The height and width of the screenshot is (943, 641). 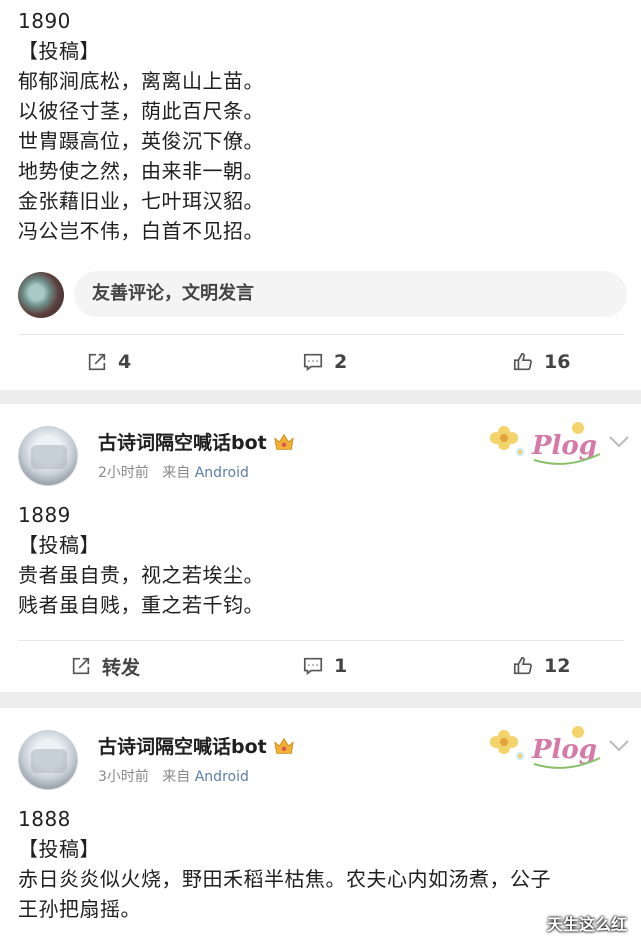 What do you see at coordinates (341, 666) in the screenshot?
I see `comment-count: 1` at bounding box center [341, 666].